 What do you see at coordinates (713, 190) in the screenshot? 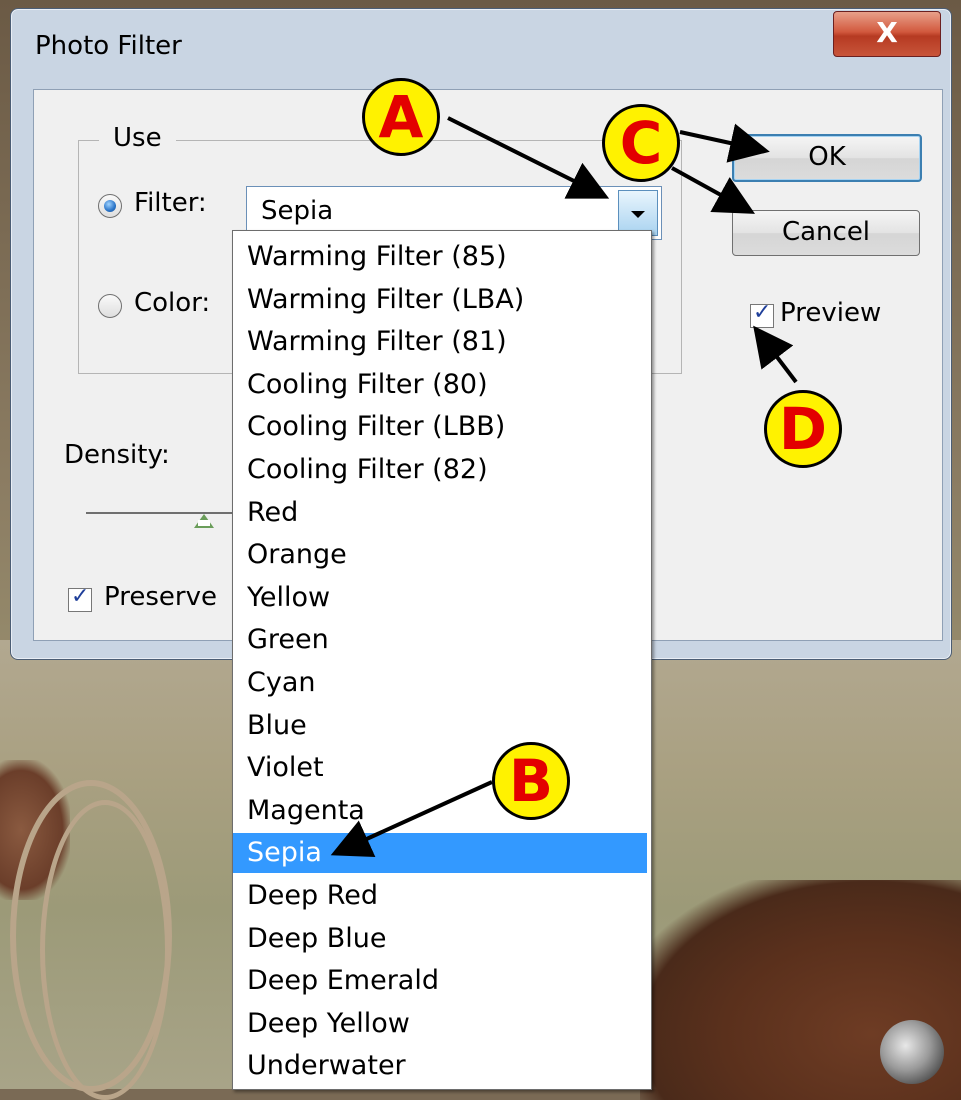
I see `arrow-c-cancel` at bounding box center [713, 190].